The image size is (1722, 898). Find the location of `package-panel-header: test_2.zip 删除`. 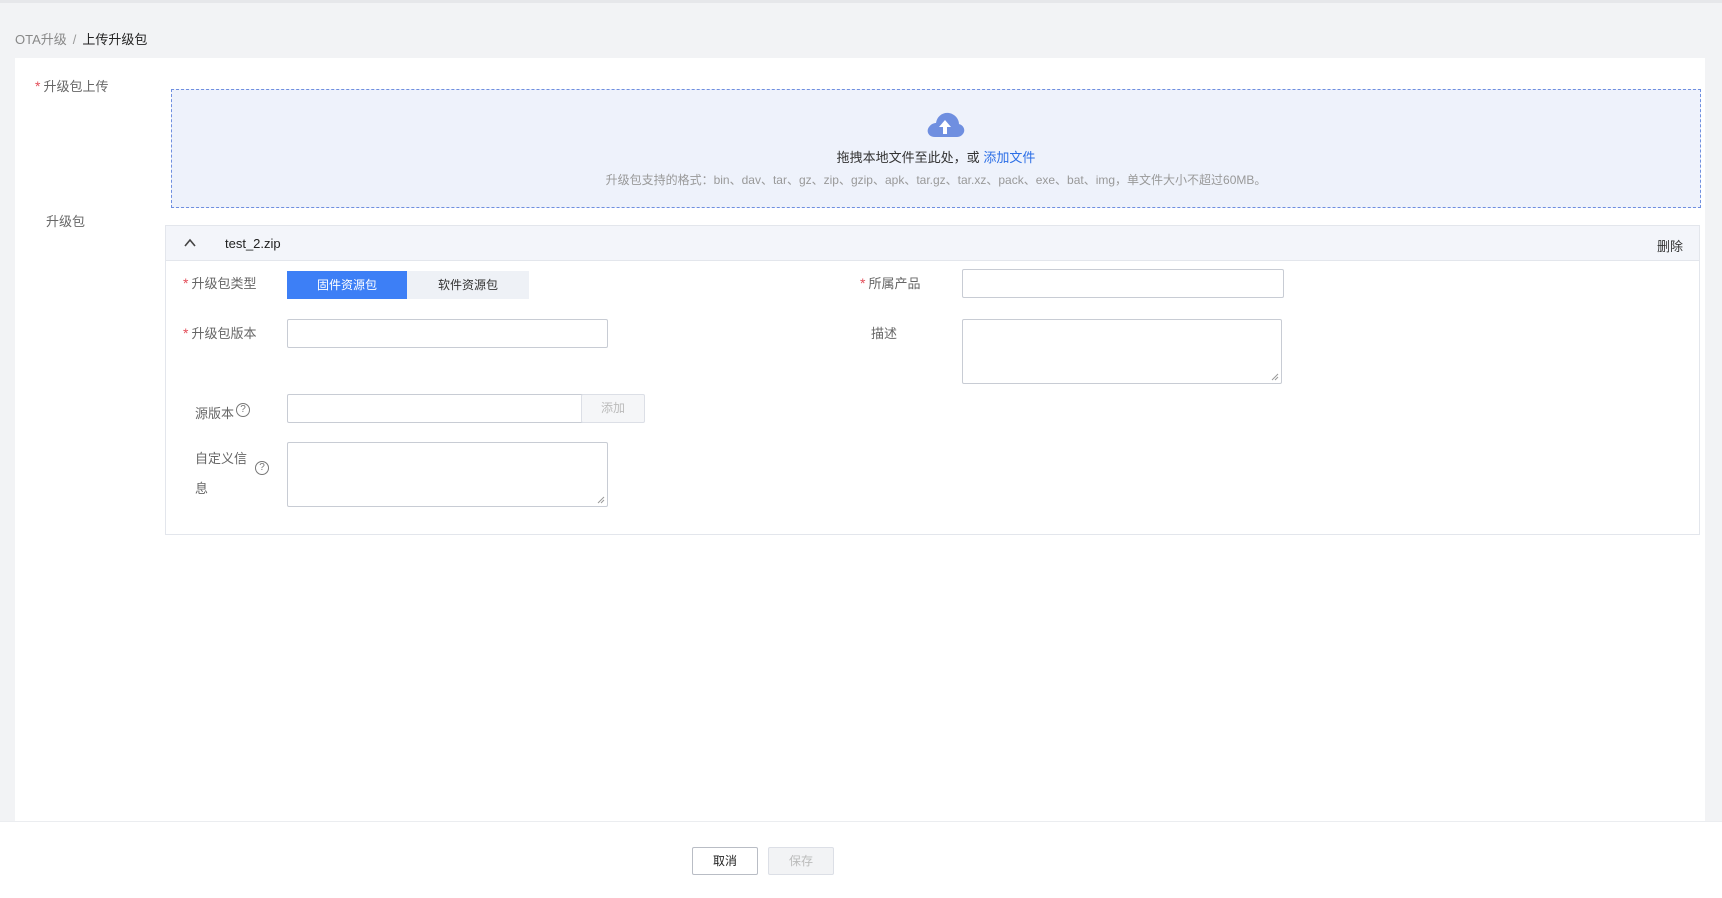

package-panel-header: test_2.zip 删除 is located at coordinates (932, 243).